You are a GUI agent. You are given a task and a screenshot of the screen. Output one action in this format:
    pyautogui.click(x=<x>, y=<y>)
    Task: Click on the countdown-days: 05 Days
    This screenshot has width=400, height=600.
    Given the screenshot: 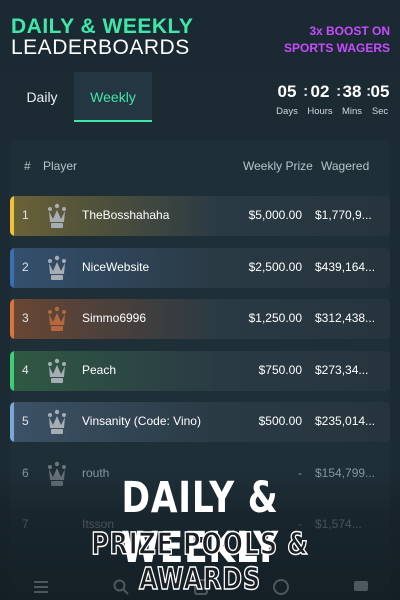 What is the action you would take?
    pyautogui.click(x=287, y=99)
    